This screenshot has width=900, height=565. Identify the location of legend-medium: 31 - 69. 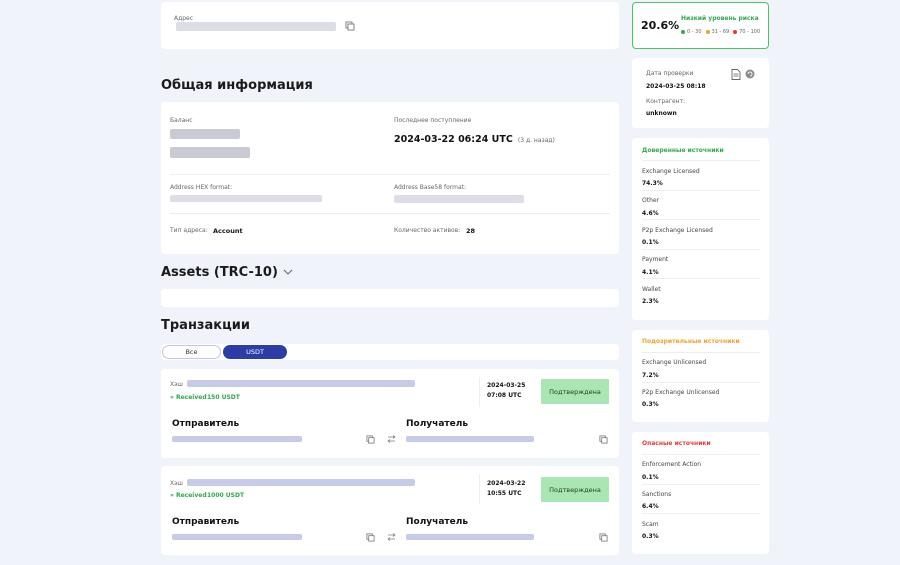
(717, 32).